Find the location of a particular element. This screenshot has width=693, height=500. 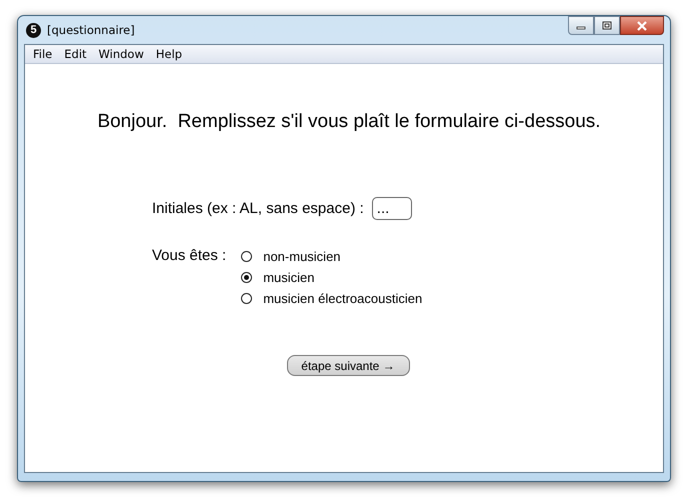

menu-item: Window is located at coordinates (121, 54).